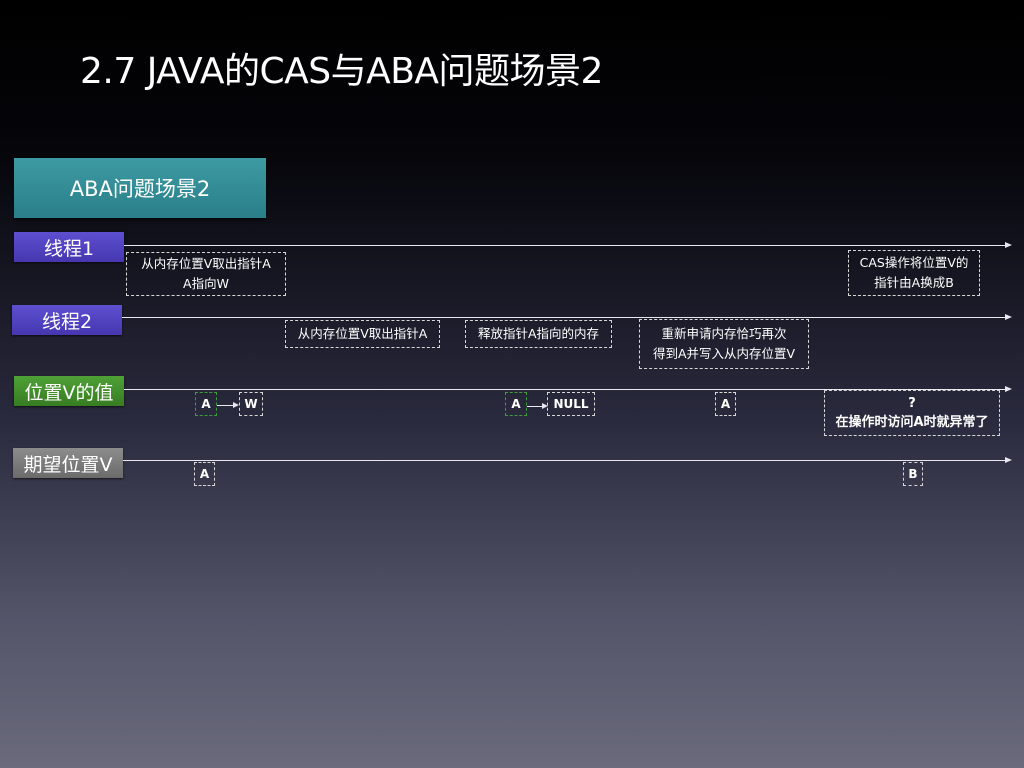  Describe the element at coordinates (206, 283) in the screenshot. I see `note-line: A指向W` at that location.